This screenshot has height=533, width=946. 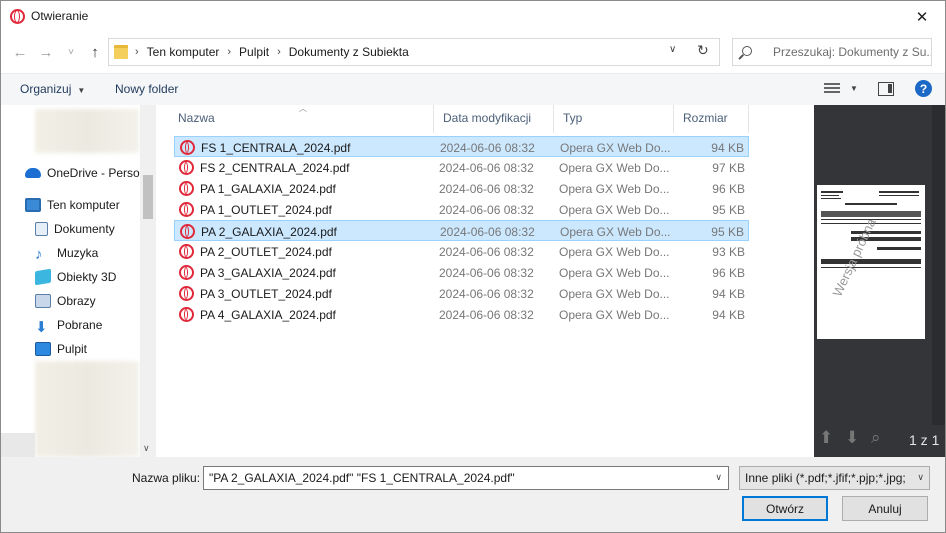 What do you see at coordinates (832, 89) in the screenshot?
I see `view-options-icon` at bounding box center [832, 89].